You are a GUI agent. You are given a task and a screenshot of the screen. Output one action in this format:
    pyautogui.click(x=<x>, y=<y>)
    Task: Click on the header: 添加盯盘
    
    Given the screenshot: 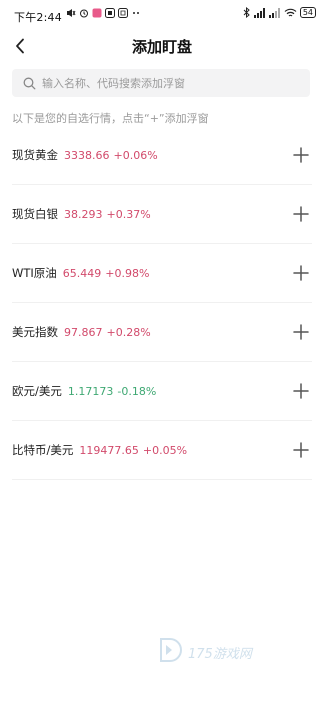 What is the action you would take?
    pyautogui.click(x=162, y=46)
    